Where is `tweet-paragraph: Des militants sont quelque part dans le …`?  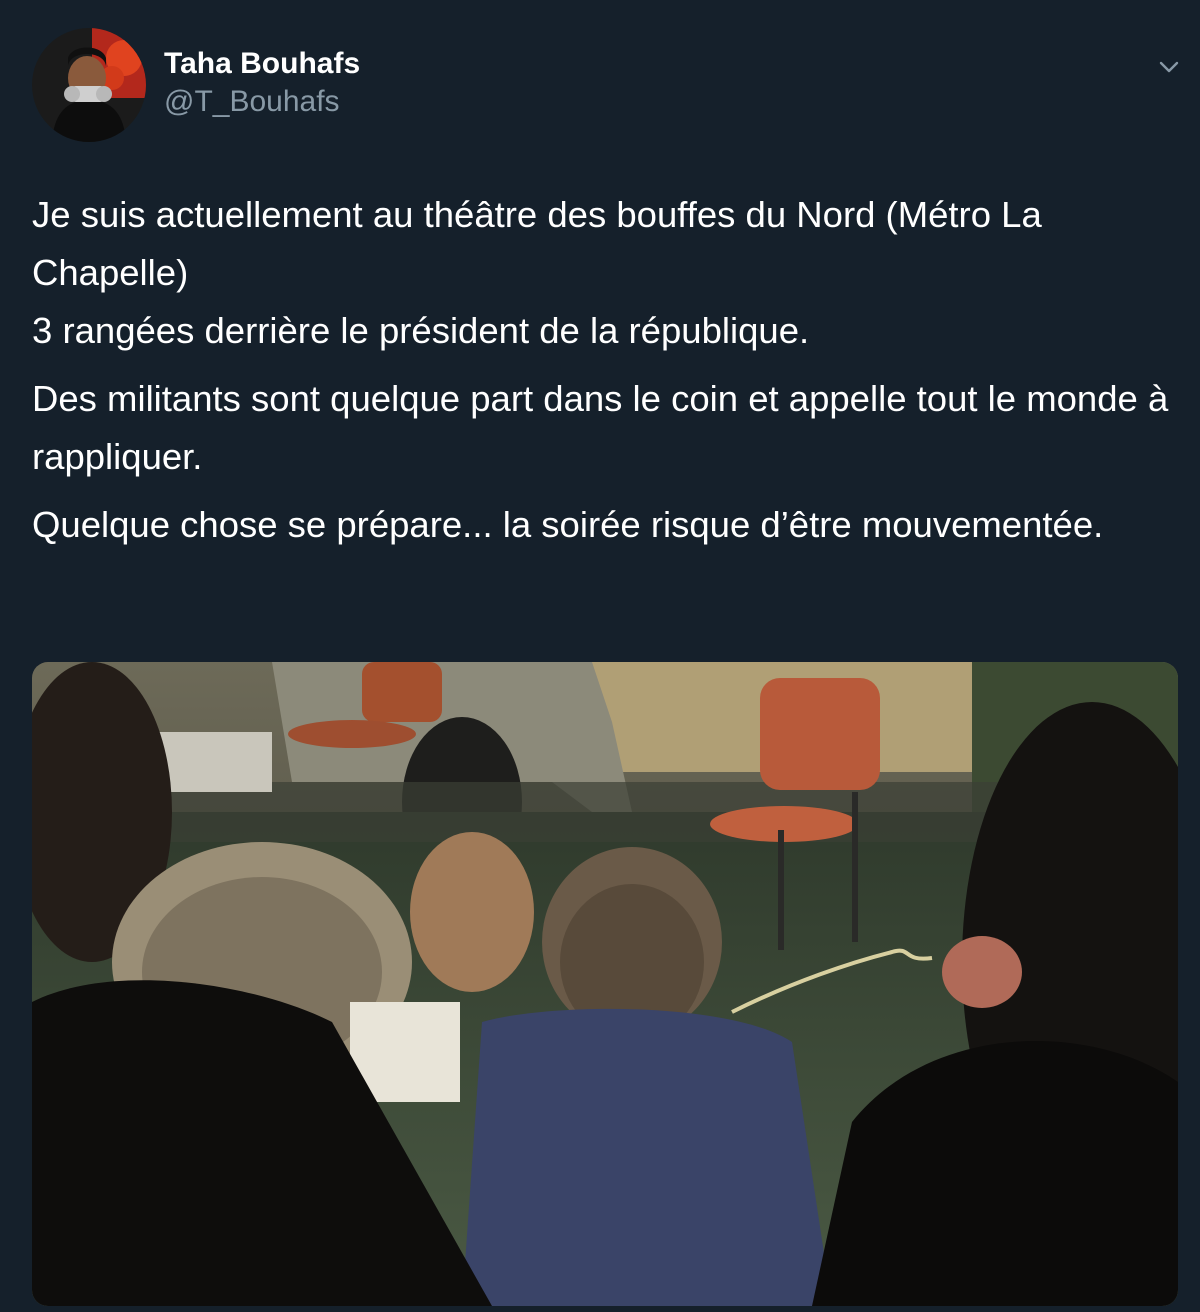
tweet-paragraph: Des militants sont quelque part dans le … is located at coordinates (607, 428).